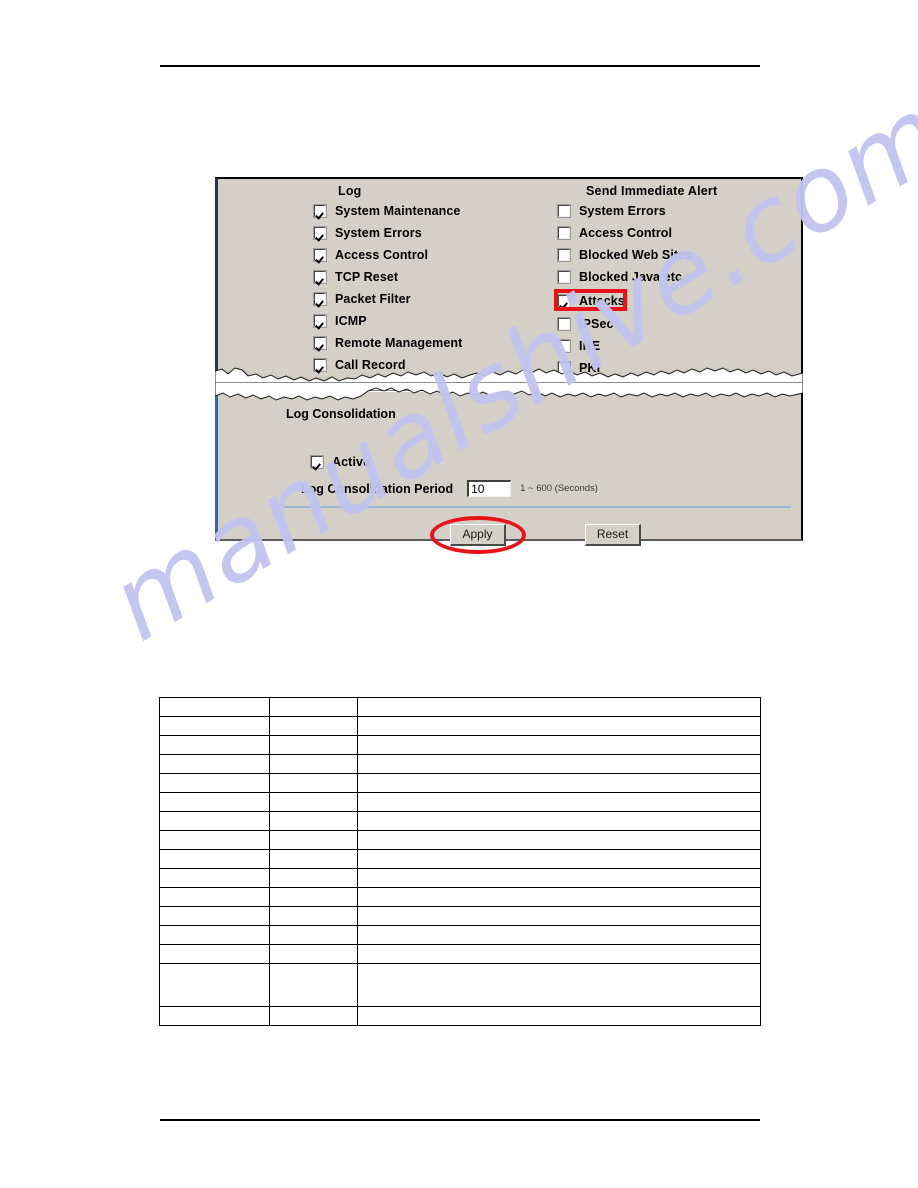 This screenshot has height=1188, width=918. What do you see at coordinates (596, 323) in the screenshot?
I see `alert-label: IPSec` at bounding box center [596, 323].